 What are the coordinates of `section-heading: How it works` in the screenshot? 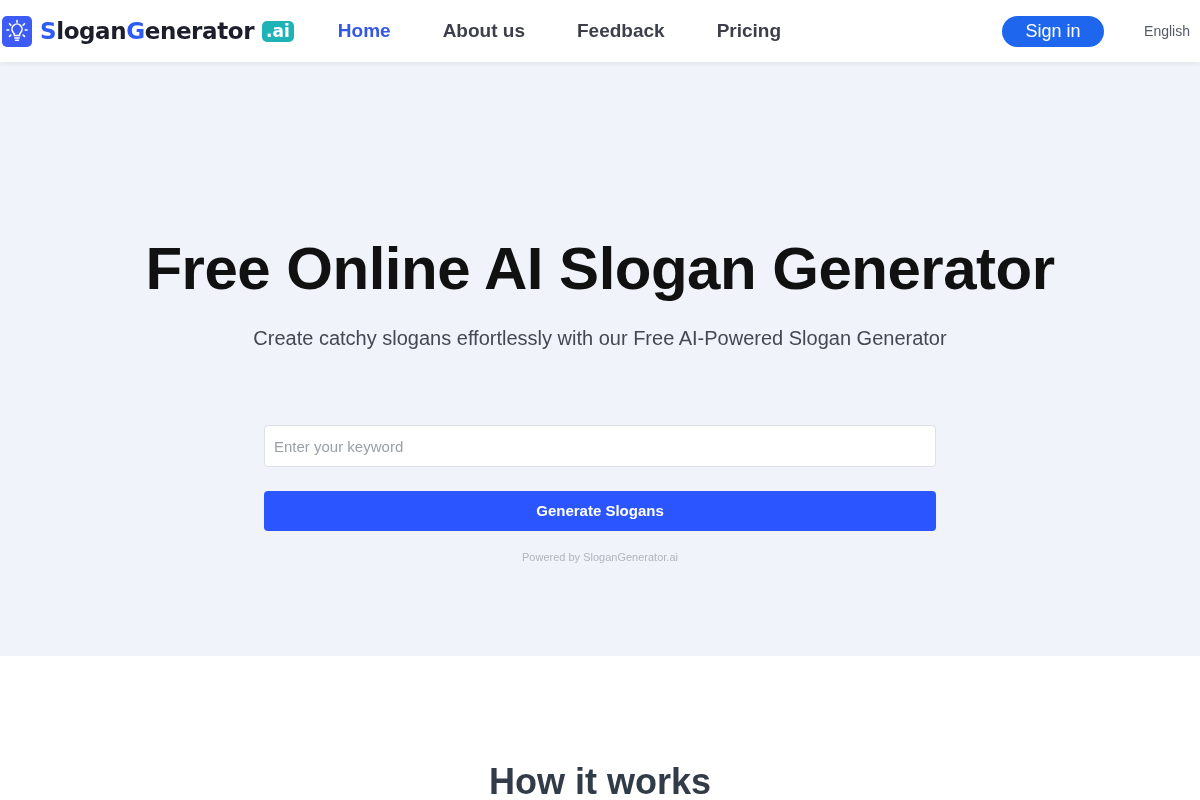 It's located at (600, 782).